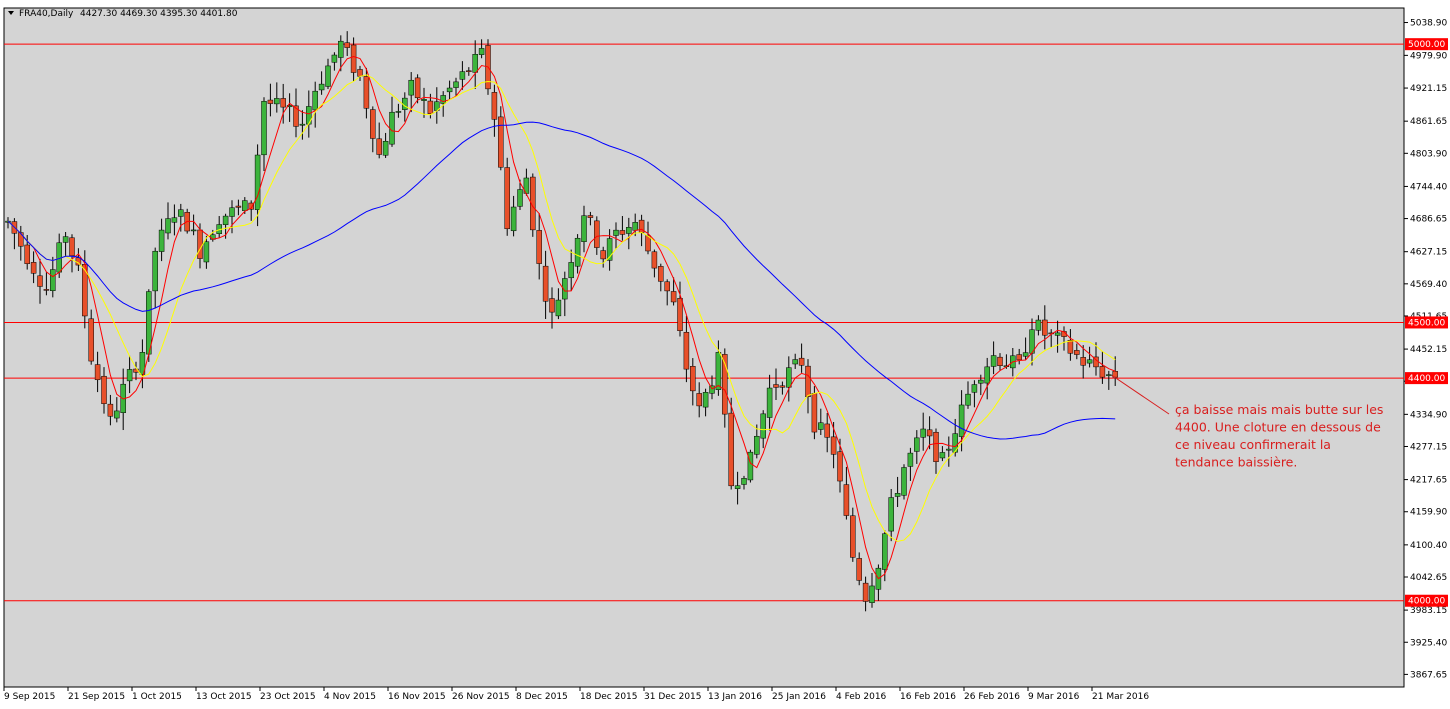 The height and width of the screenshot is (709, 1450). Describe the element at coordinates (1428, 578) in the screenshot. I see `y-tick-label: 4042.65` at that location.